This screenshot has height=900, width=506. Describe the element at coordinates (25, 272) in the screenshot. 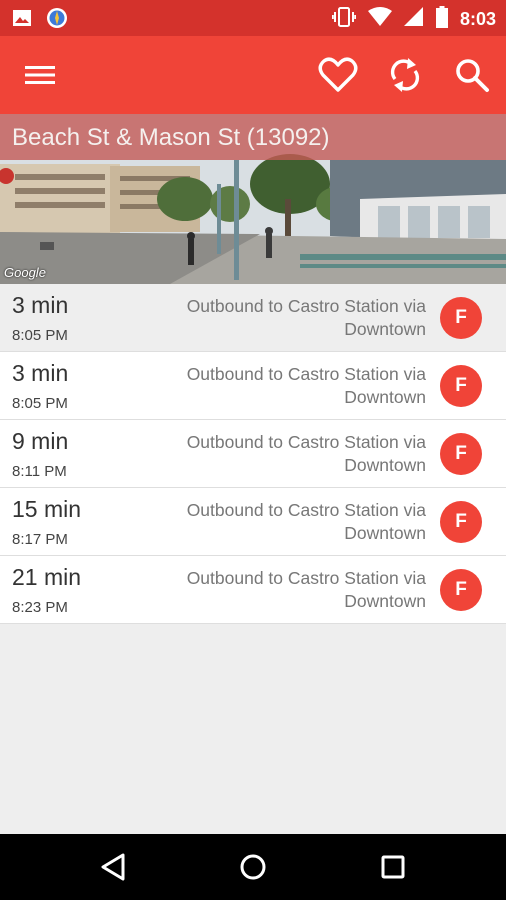

I see `image-attribution: Google` at that location.